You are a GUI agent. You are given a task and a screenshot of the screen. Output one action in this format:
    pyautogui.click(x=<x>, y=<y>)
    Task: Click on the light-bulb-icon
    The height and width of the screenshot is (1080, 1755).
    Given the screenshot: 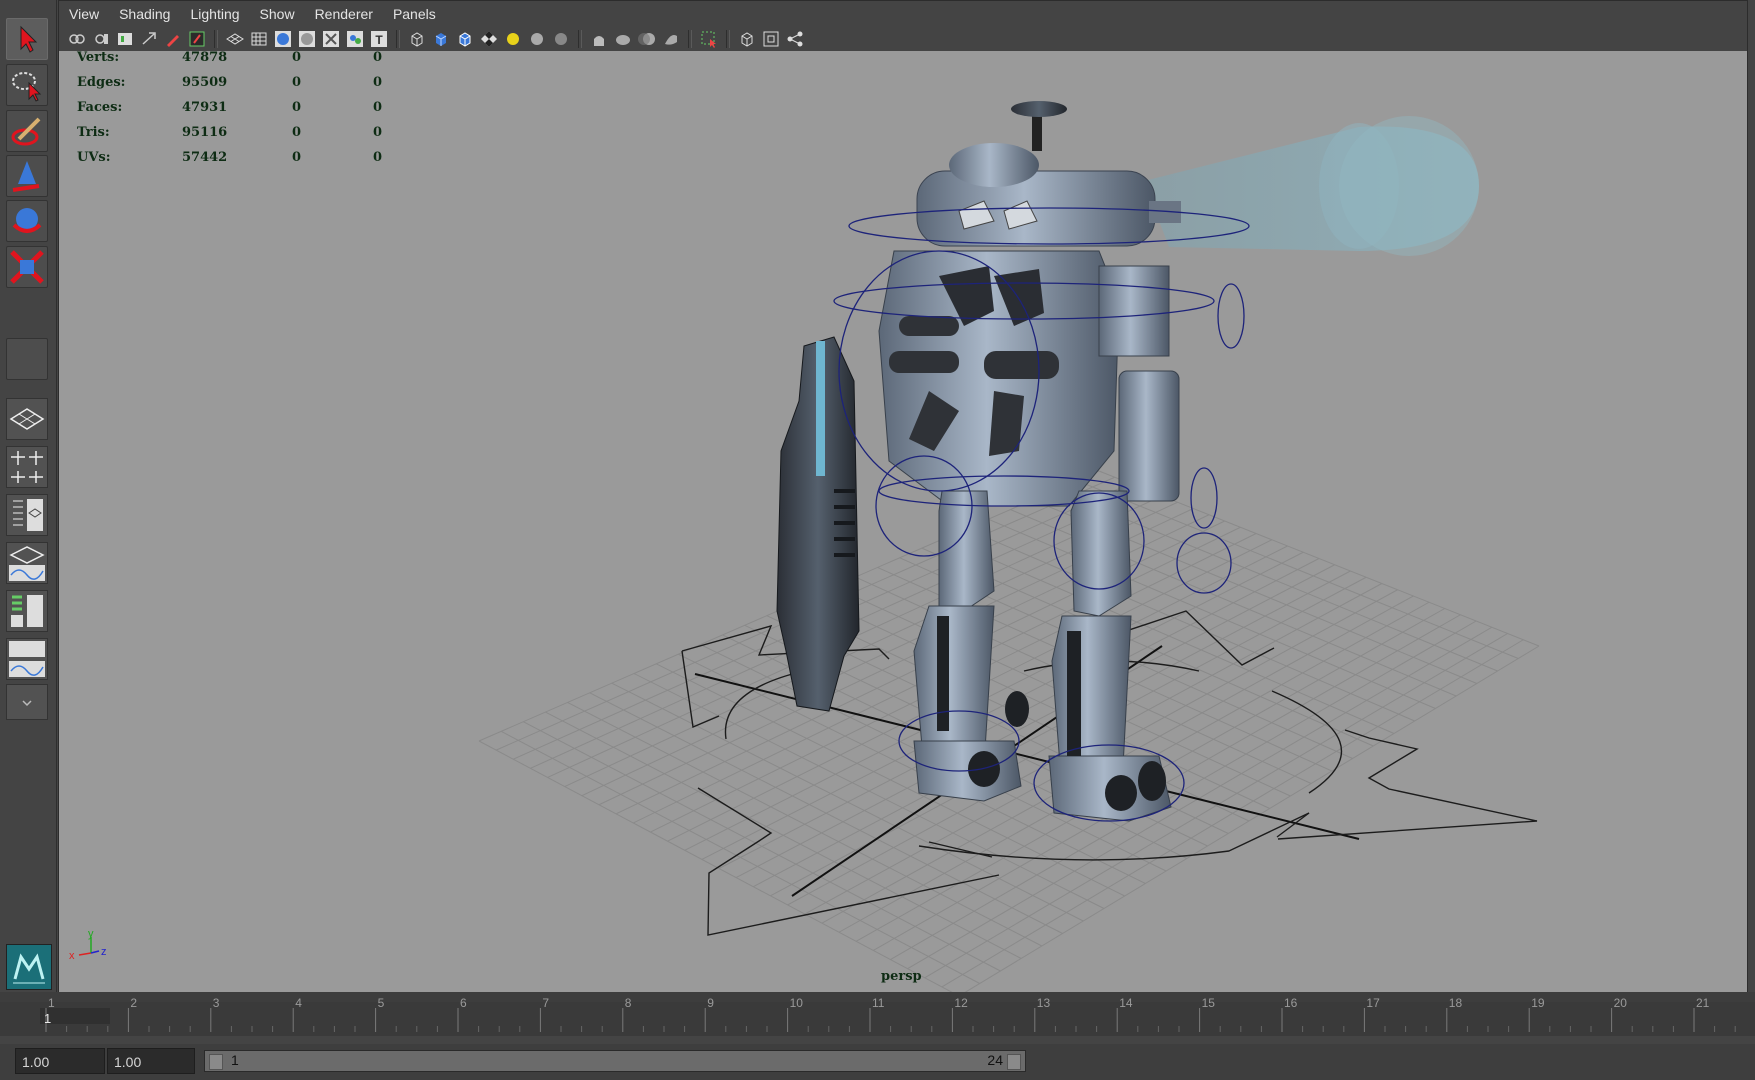 What is the action you would take?
    pyautogui.click(x=513, y=39)
    